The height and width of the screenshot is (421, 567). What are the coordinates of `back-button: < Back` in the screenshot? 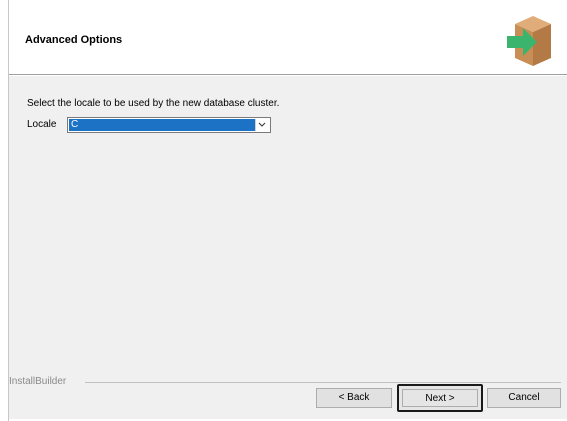 It's located at (354, 398).